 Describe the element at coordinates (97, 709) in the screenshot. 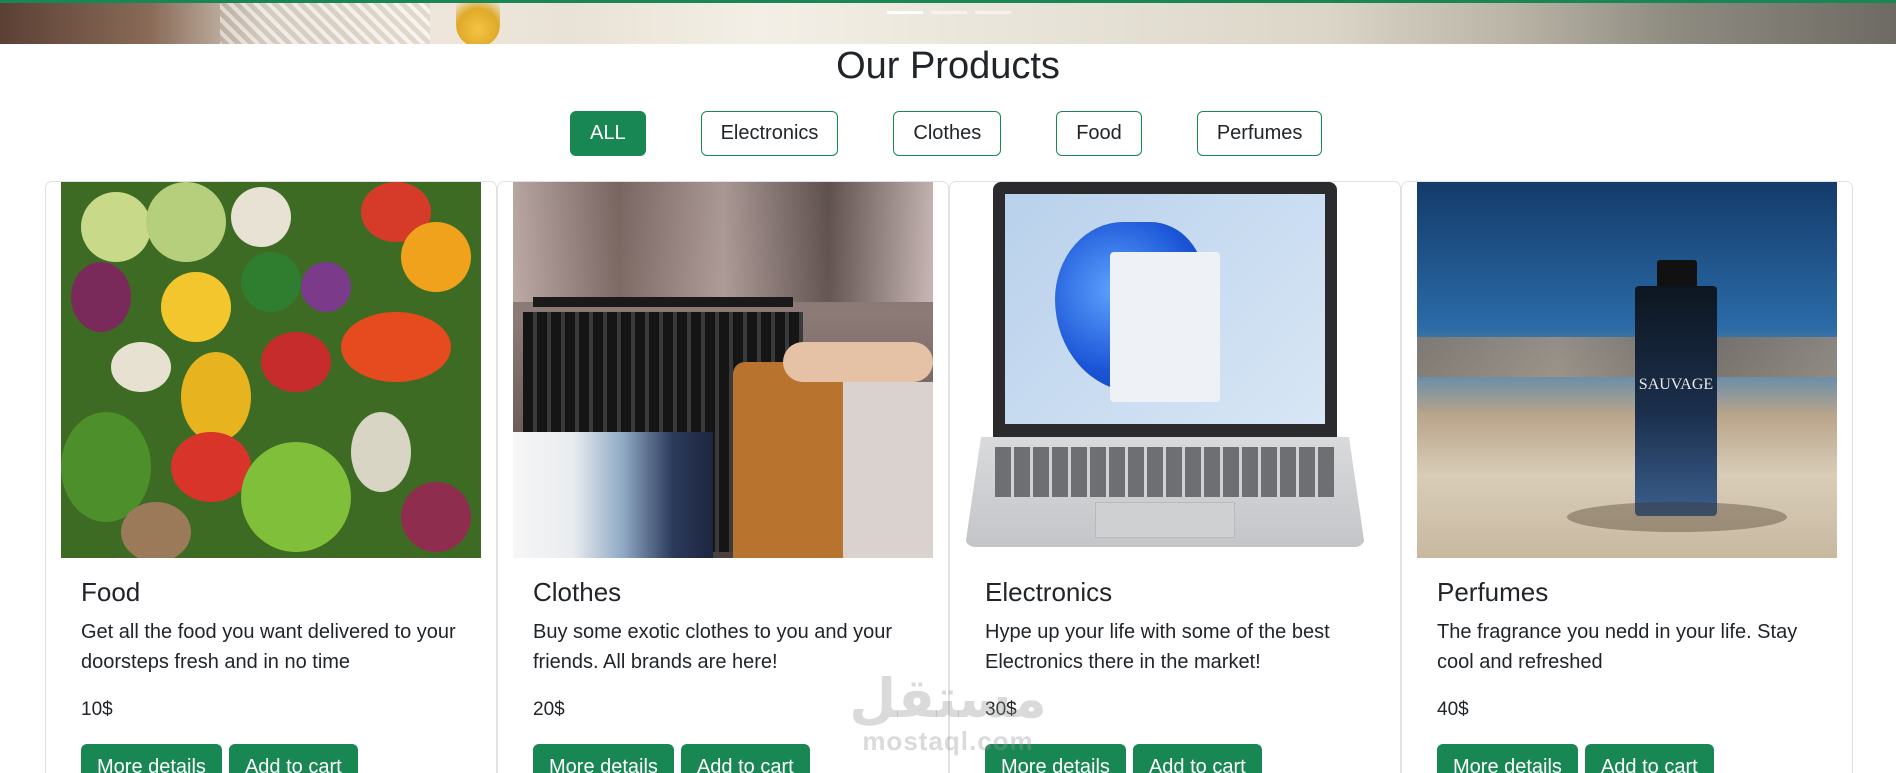

I see `card-price: 10$` at that location.